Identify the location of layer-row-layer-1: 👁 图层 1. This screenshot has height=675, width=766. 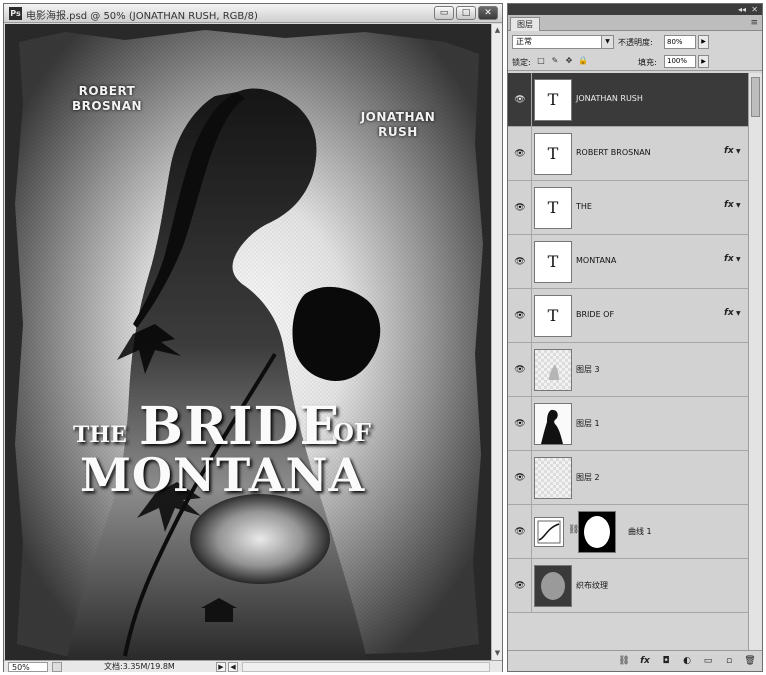
(628, 424).